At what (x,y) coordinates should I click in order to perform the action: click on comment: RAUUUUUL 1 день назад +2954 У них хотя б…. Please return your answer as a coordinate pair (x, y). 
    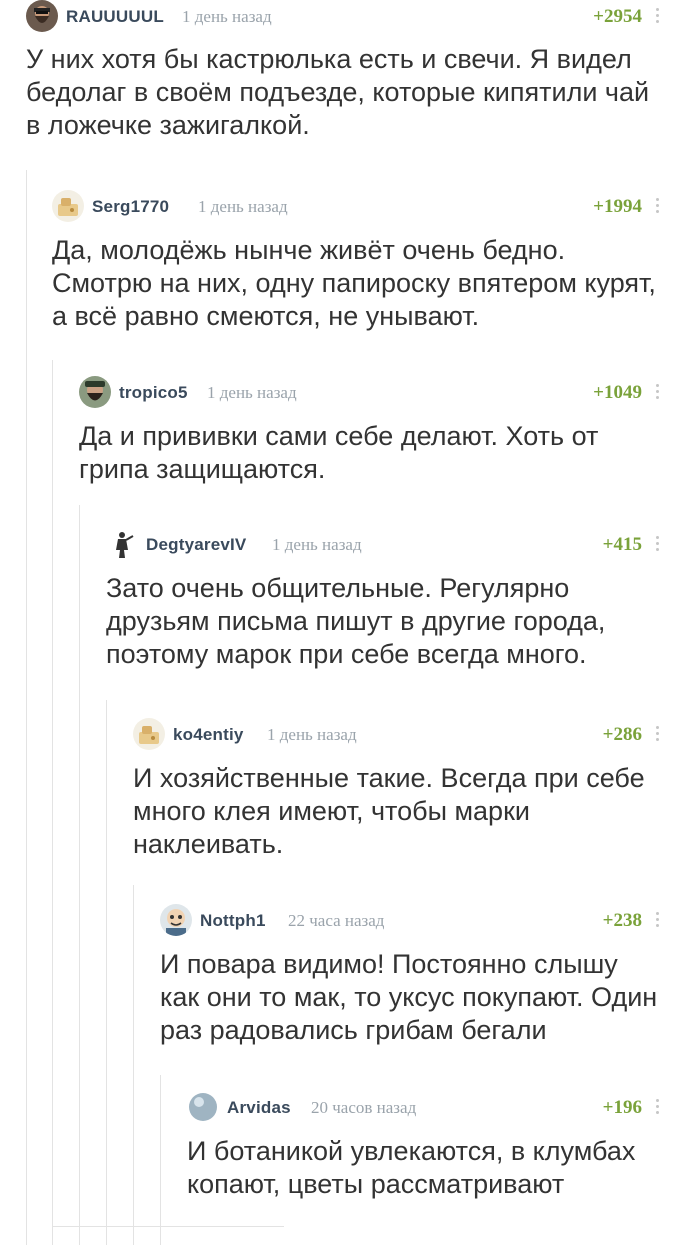
    Looking at the image, I should click on (343, 71).